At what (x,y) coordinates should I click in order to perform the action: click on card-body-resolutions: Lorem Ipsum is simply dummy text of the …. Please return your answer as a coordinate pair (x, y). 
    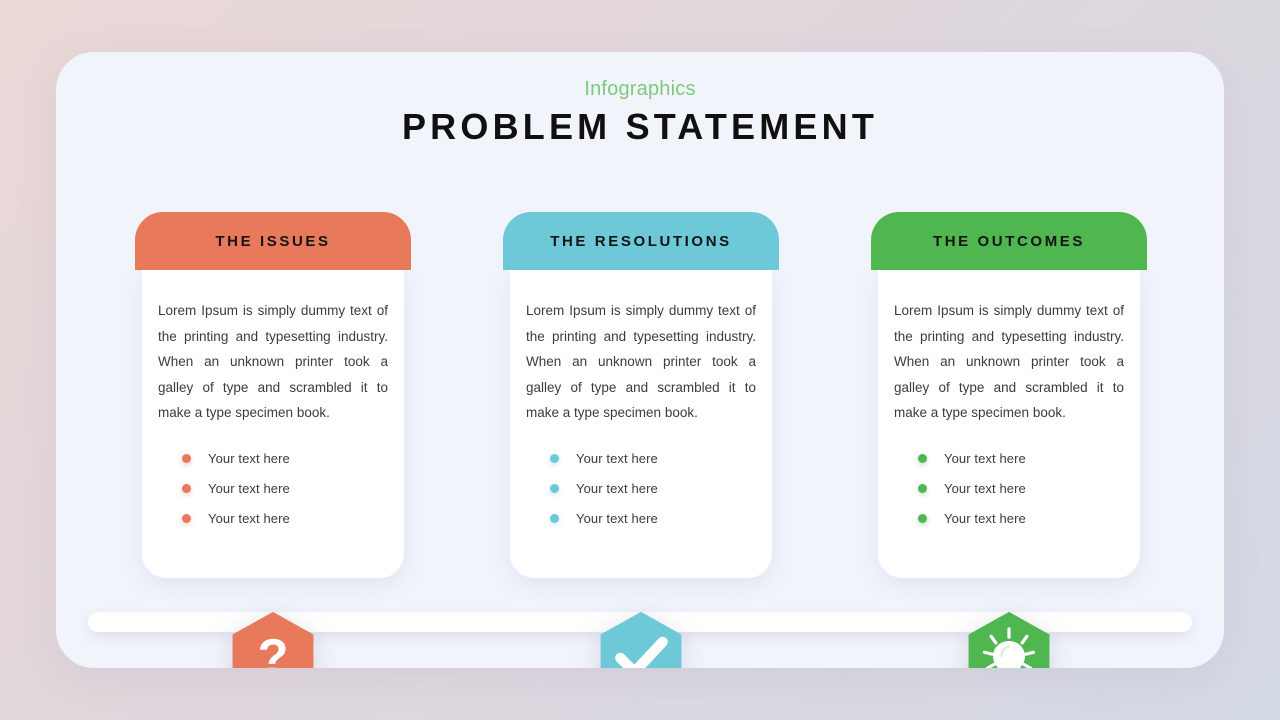
    Looking at the image, I should click on (641, 424).